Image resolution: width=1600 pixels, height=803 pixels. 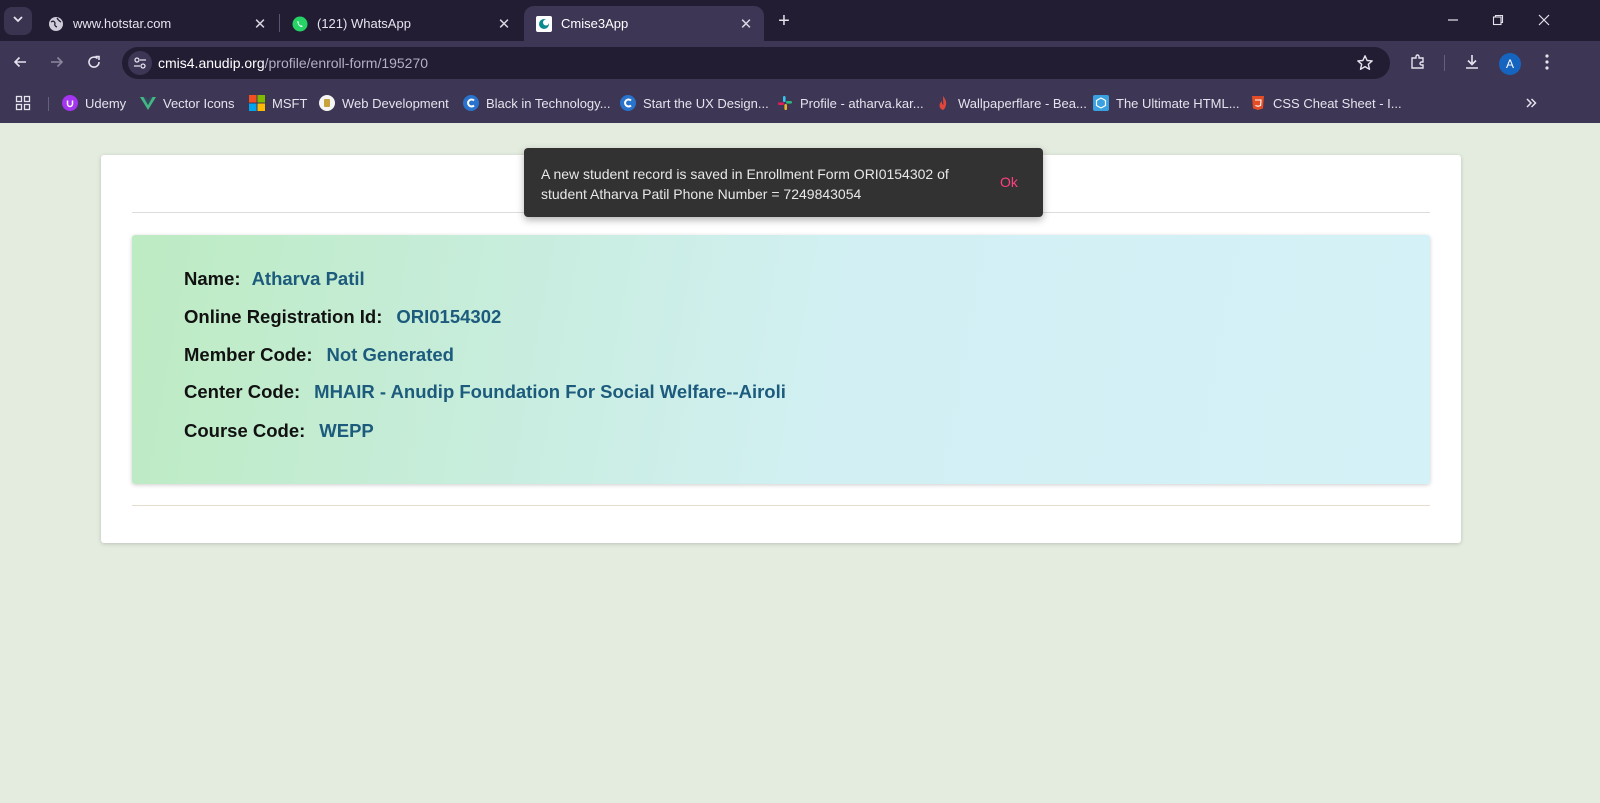 I want to click on bookmark-label: Vector Icons, so click(x=199, y=103).